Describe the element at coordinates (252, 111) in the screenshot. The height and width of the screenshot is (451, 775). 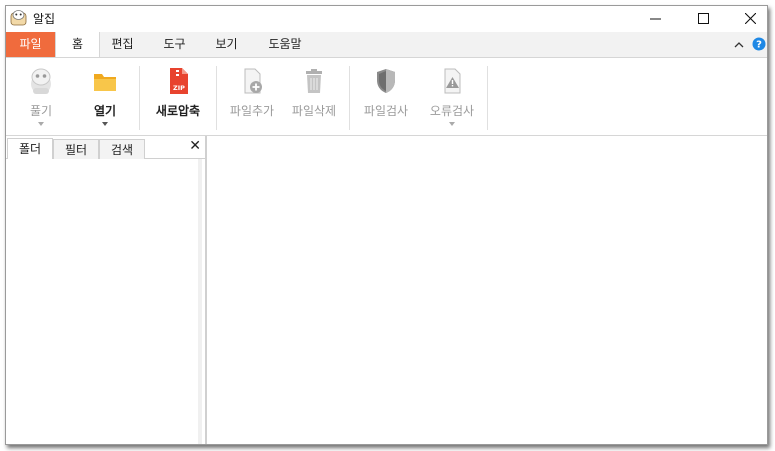
I see `add-file-label: 파일추가` at that location.